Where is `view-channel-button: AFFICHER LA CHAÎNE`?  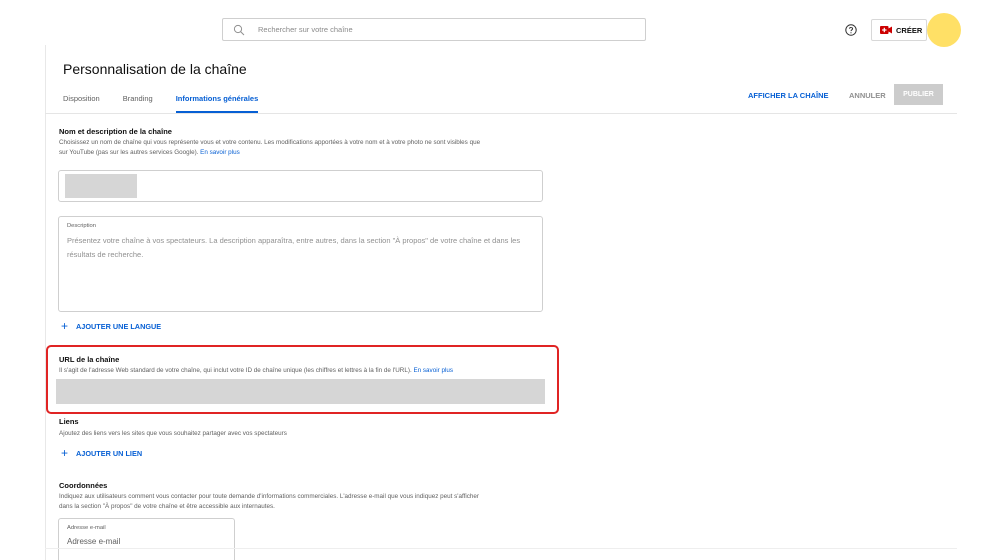
view-channel-button: AFFICHER LA CHAÎNE is located at coordinates (788, 95).